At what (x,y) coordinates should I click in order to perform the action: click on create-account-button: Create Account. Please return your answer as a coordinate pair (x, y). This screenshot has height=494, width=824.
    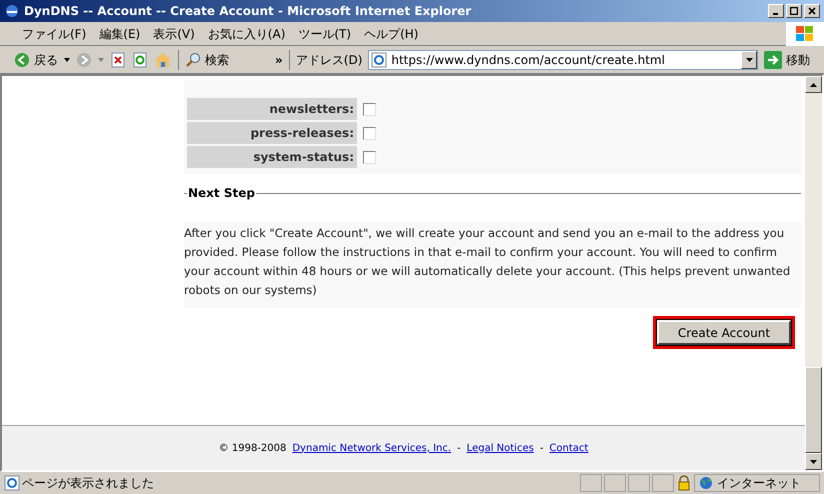
    Looking at the image, I should click on (724, 332).